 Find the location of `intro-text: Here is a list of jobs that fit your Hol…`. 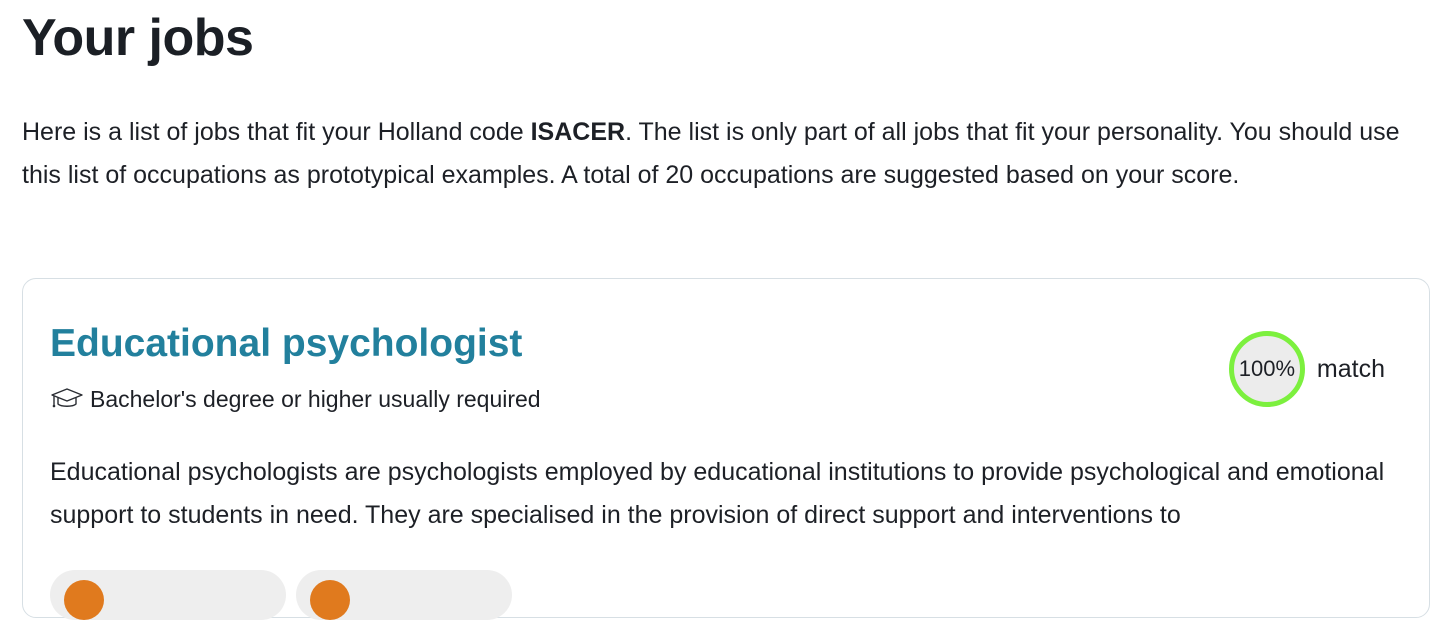

intro-text: Here is a list of jobs that fit your Hol… is located at coordinates (722, 154).